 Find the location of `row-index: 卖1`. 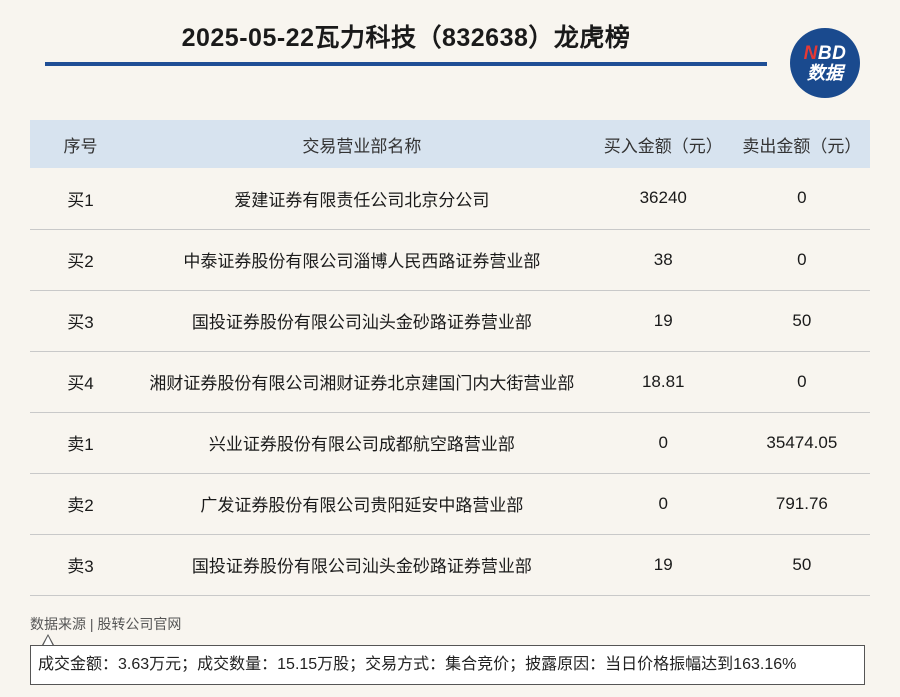

row-index: 卖1 is located at coordinates (80, 444).